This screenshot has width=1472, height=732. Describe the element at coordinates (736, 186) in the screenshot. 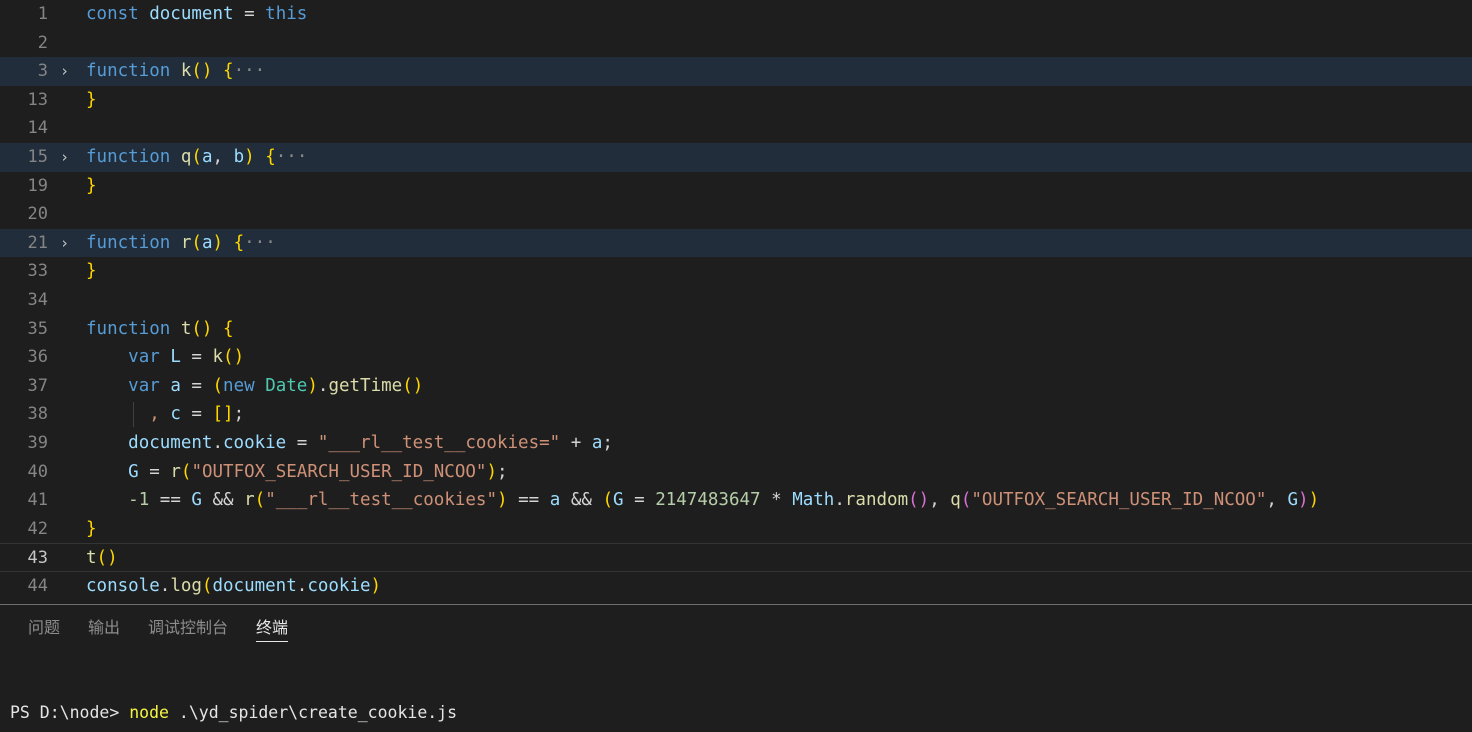

I see `code-line: 19 }` at that location.